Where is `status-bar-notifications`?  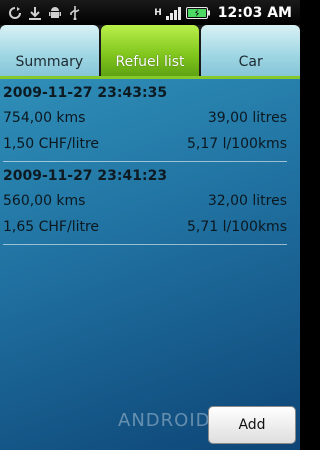
status-bar-notifications is located at coordinates (40, 12).